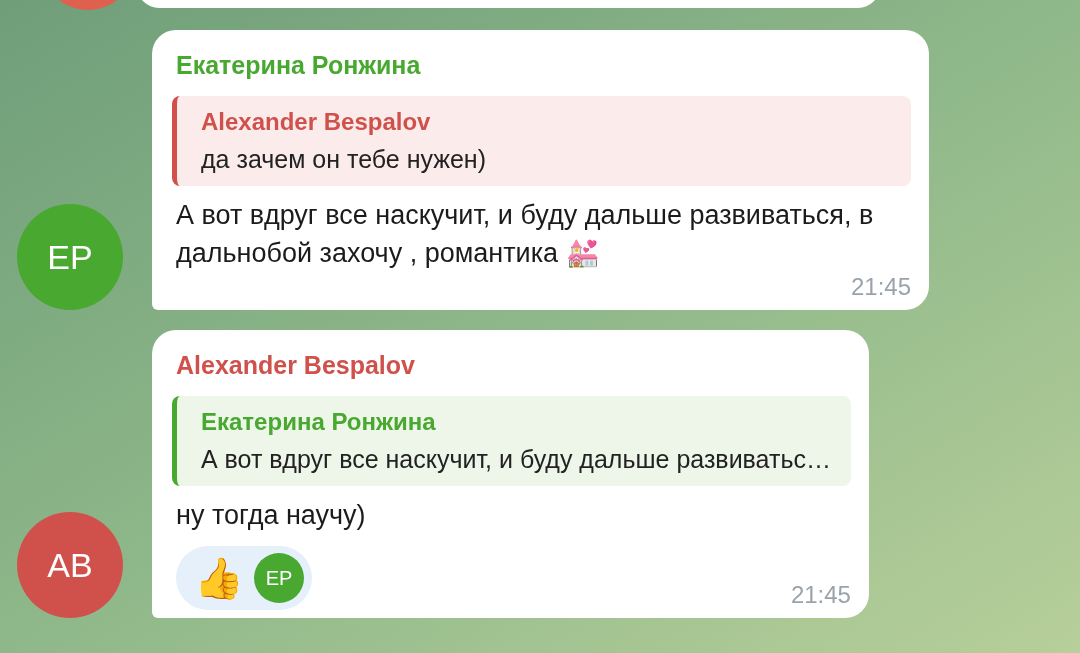  What do you see at coordinates (271, 515) in the screenshot?
I see `message-text: ну тогда научу)` at bounding box center [271, 515].